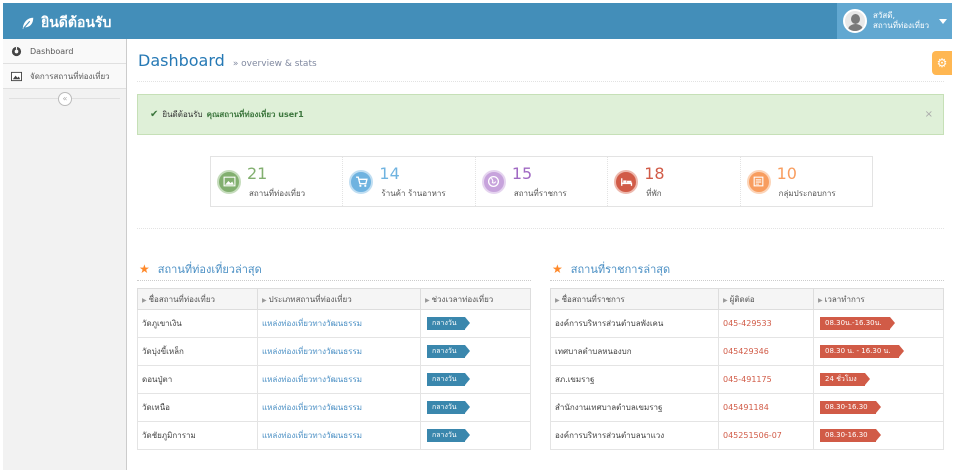 Image resolution: width=955 pixels, height=470 pixels. I want to click on column-header: ▶ ช่วงเวลาท่องเที่ยว, so click(475, 299).